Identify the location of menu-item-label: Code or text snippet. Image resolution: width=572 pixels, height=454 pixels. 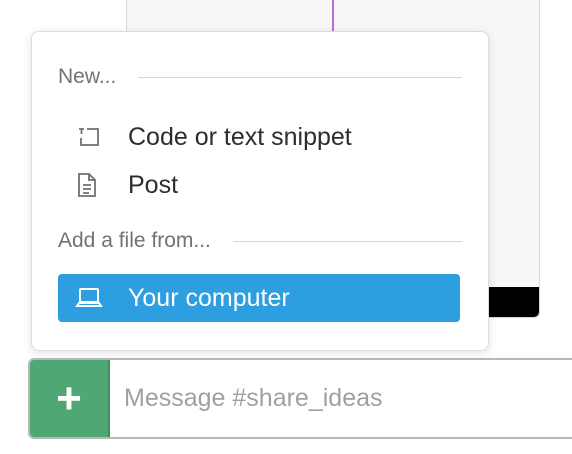
(240, 136).